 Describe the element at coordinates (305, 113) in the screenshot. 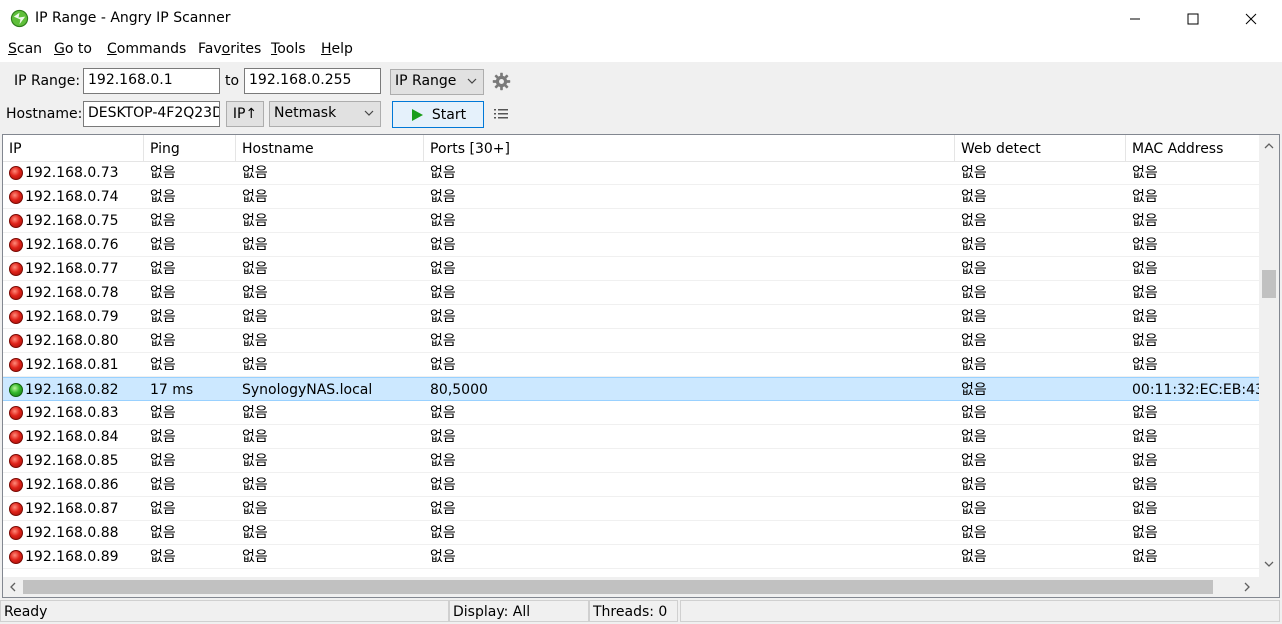

I see `netmask-select-value: Netmask` at that location.